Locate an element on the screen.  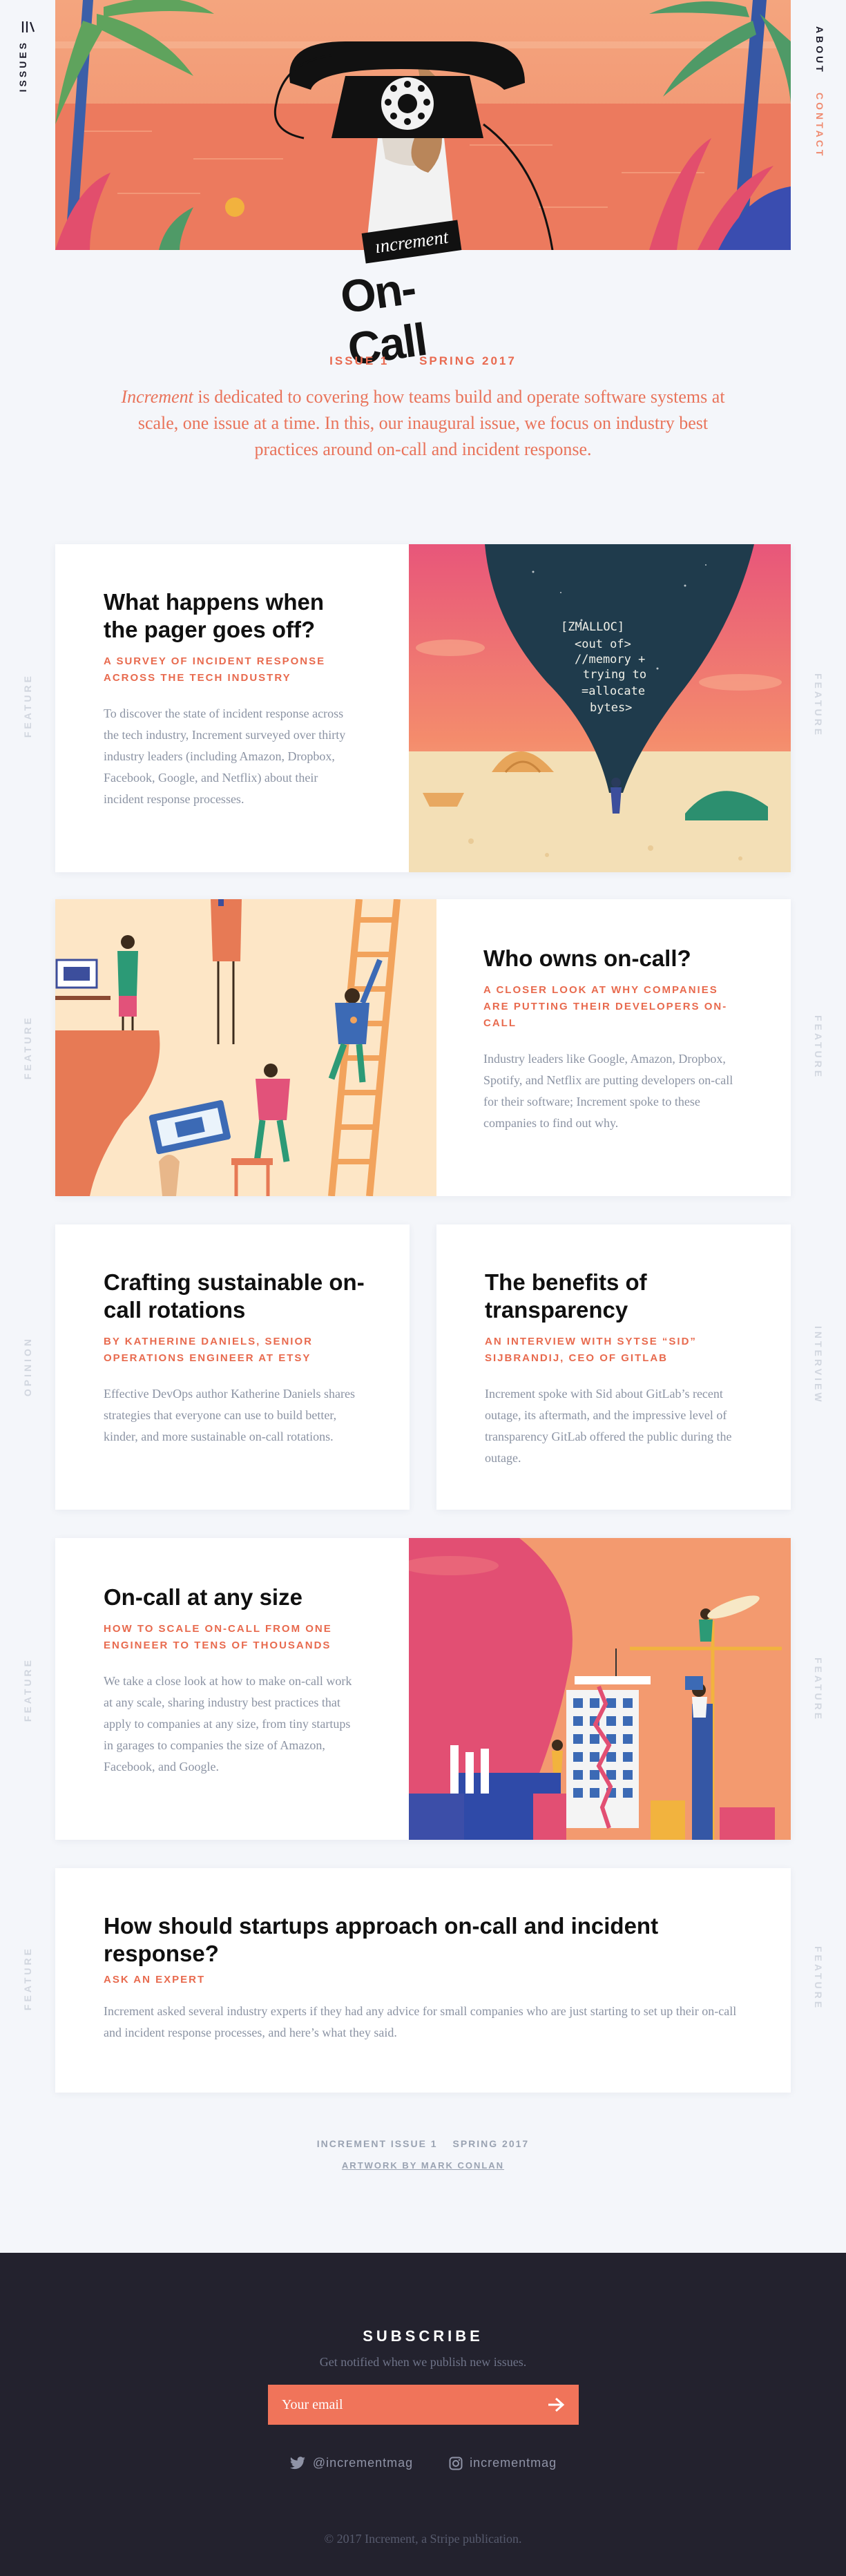
artwork-credit-link: ARTWORK BY MARK CONLAN is located at coordinates (423, 2165).